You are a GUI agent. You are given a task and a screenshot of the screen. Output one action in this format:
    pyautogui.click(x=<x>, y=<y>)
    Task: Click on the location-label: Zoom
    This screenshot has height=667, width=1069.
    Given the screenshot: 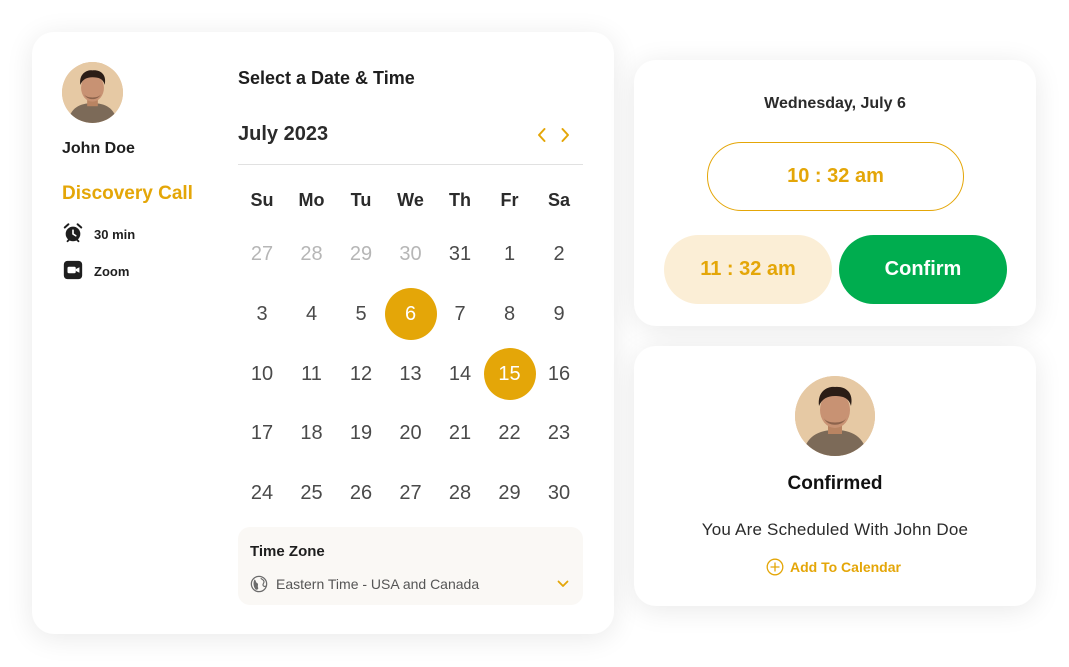 What is the action you would take?
    pyautogui.click(x=112, y=271)
    